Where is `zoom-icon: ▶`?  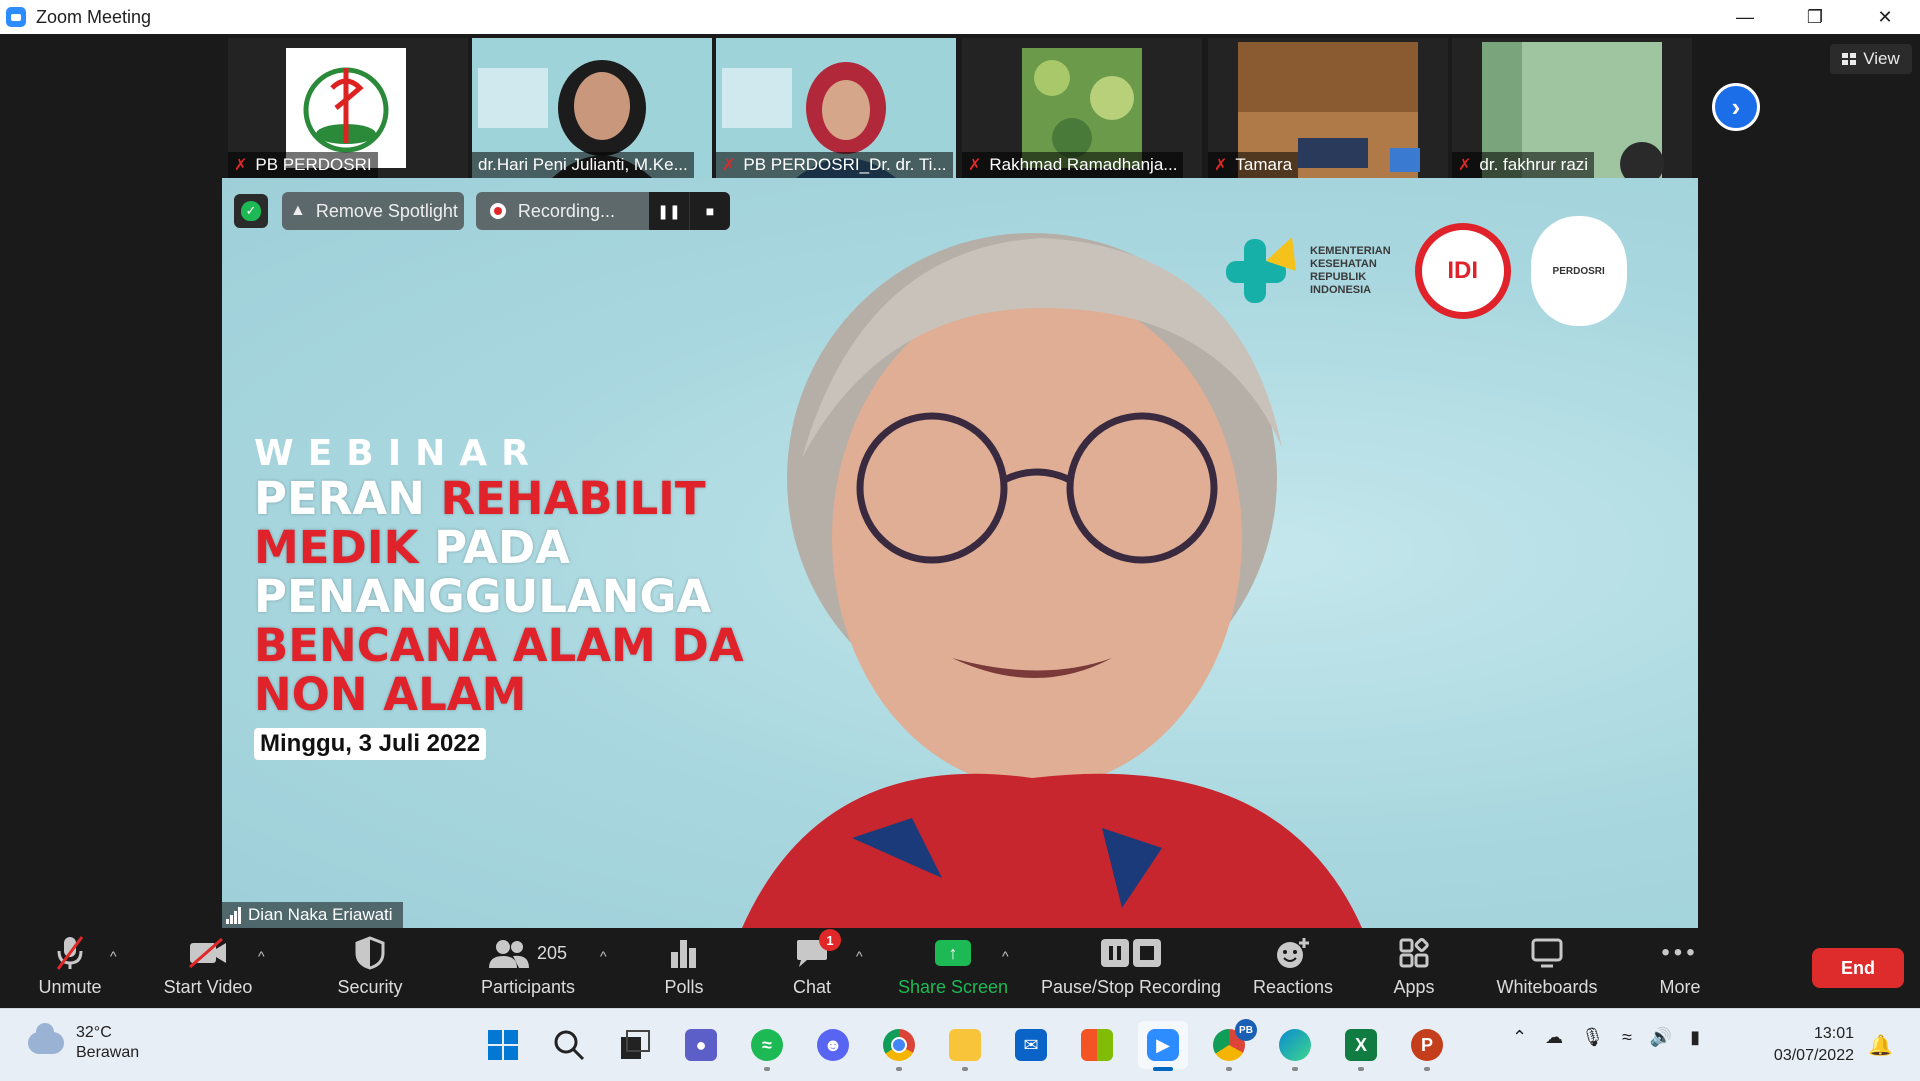 zoom-icon: ▶ is located at coordinates (1163, 1045).